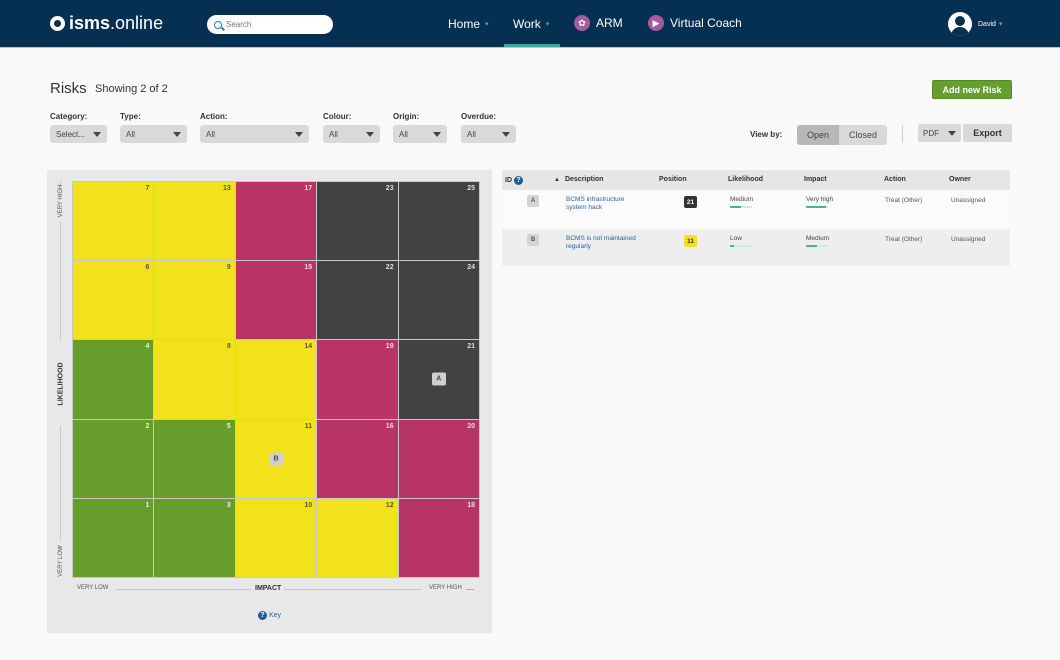  Describe the element at coordinates (975, 24) in the screenshot. I see `user-menu: David ▾` at that location.